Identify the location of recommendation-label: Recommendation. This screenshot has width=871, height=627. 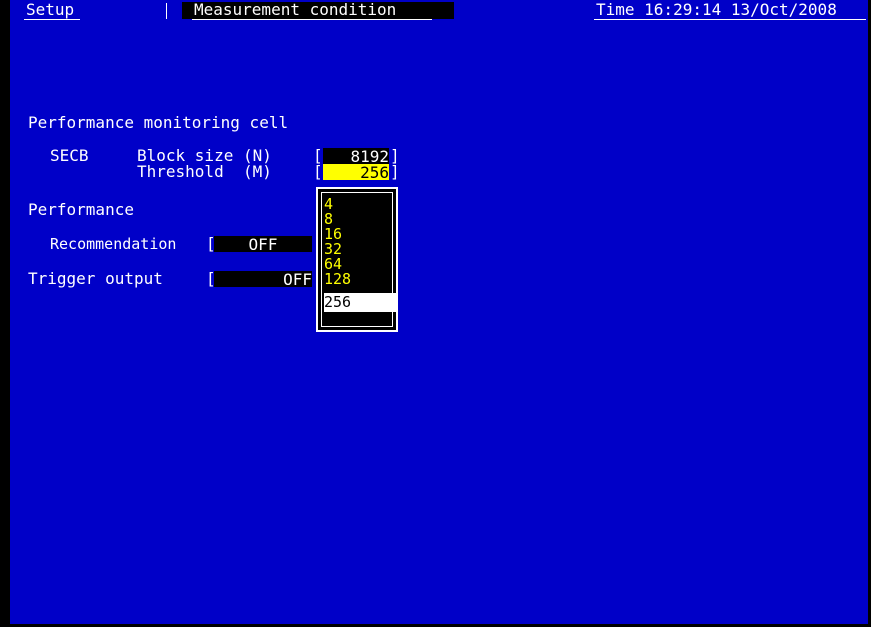
(113, 244).